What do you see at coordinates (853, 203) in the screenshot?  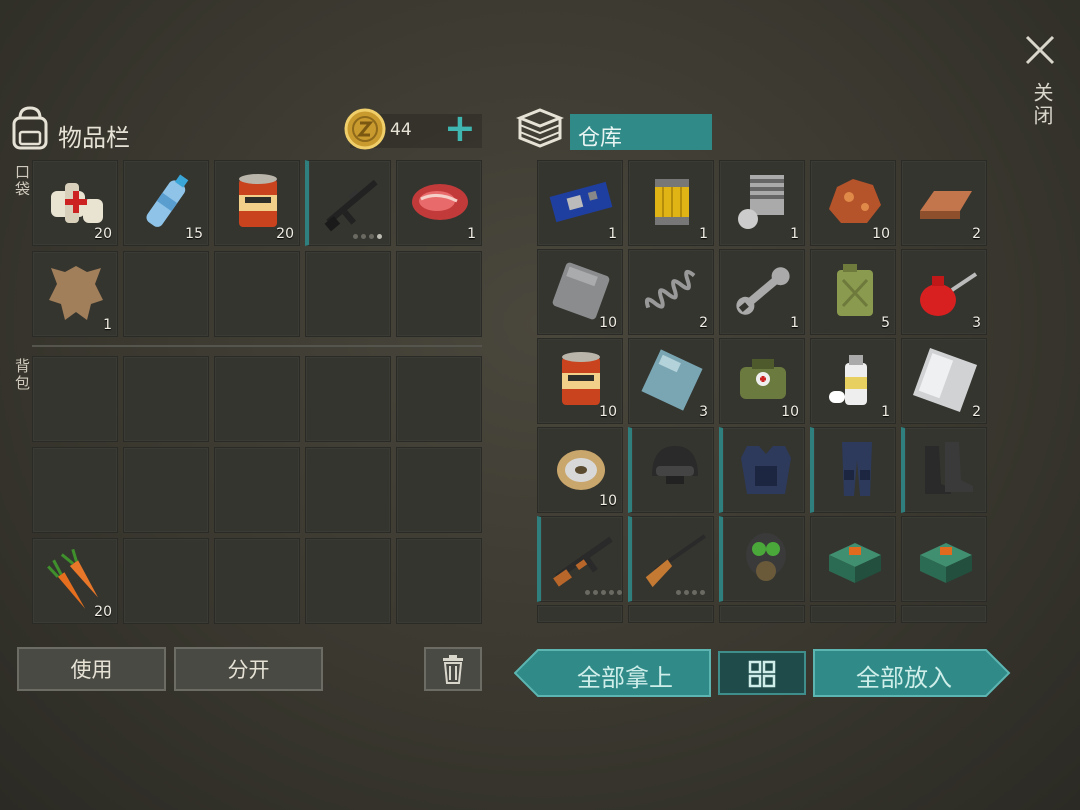 I see `item-slot-ore: 10` at bounding box center [853, 203].